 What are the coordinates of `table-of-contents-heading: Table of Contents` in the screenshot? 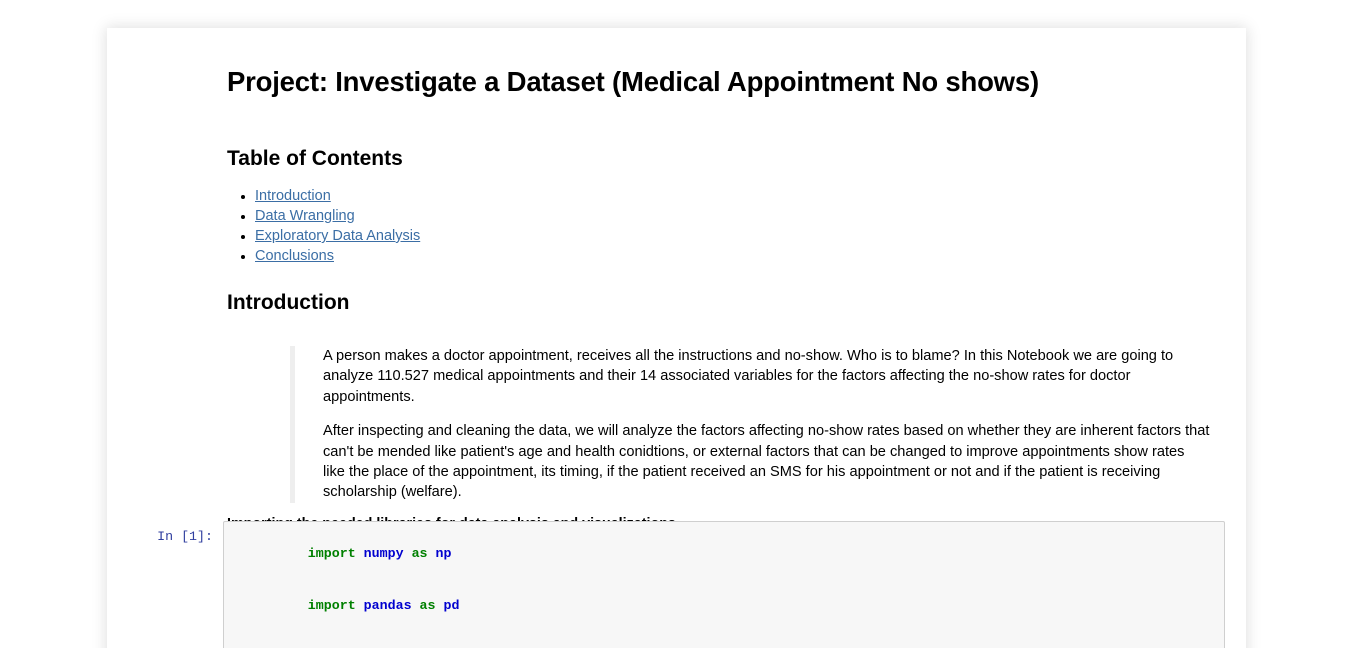 It's located at (315, 158).